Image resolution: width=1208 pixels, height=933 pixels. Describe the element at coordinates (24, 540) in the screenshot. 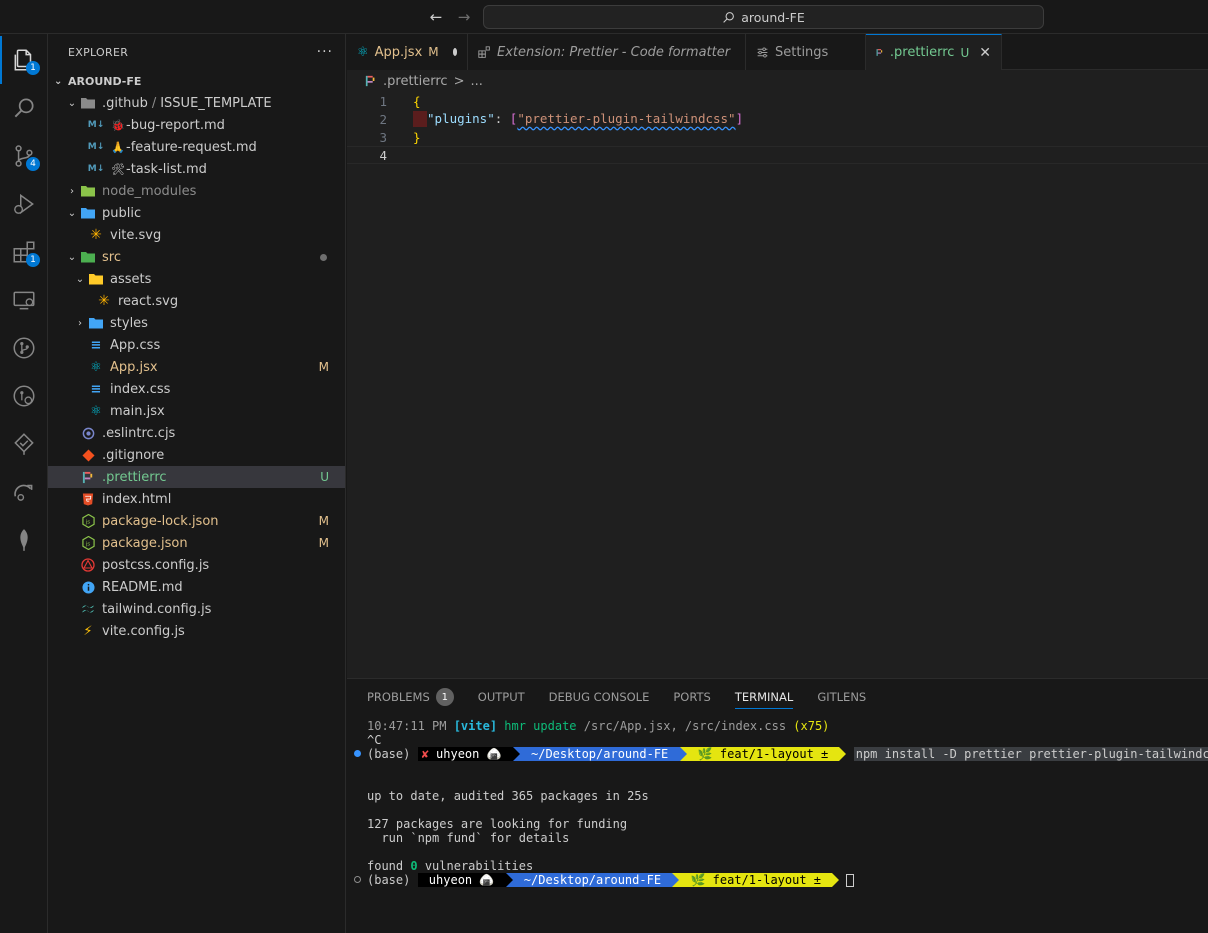

I see `mongodb-activity` at that location.